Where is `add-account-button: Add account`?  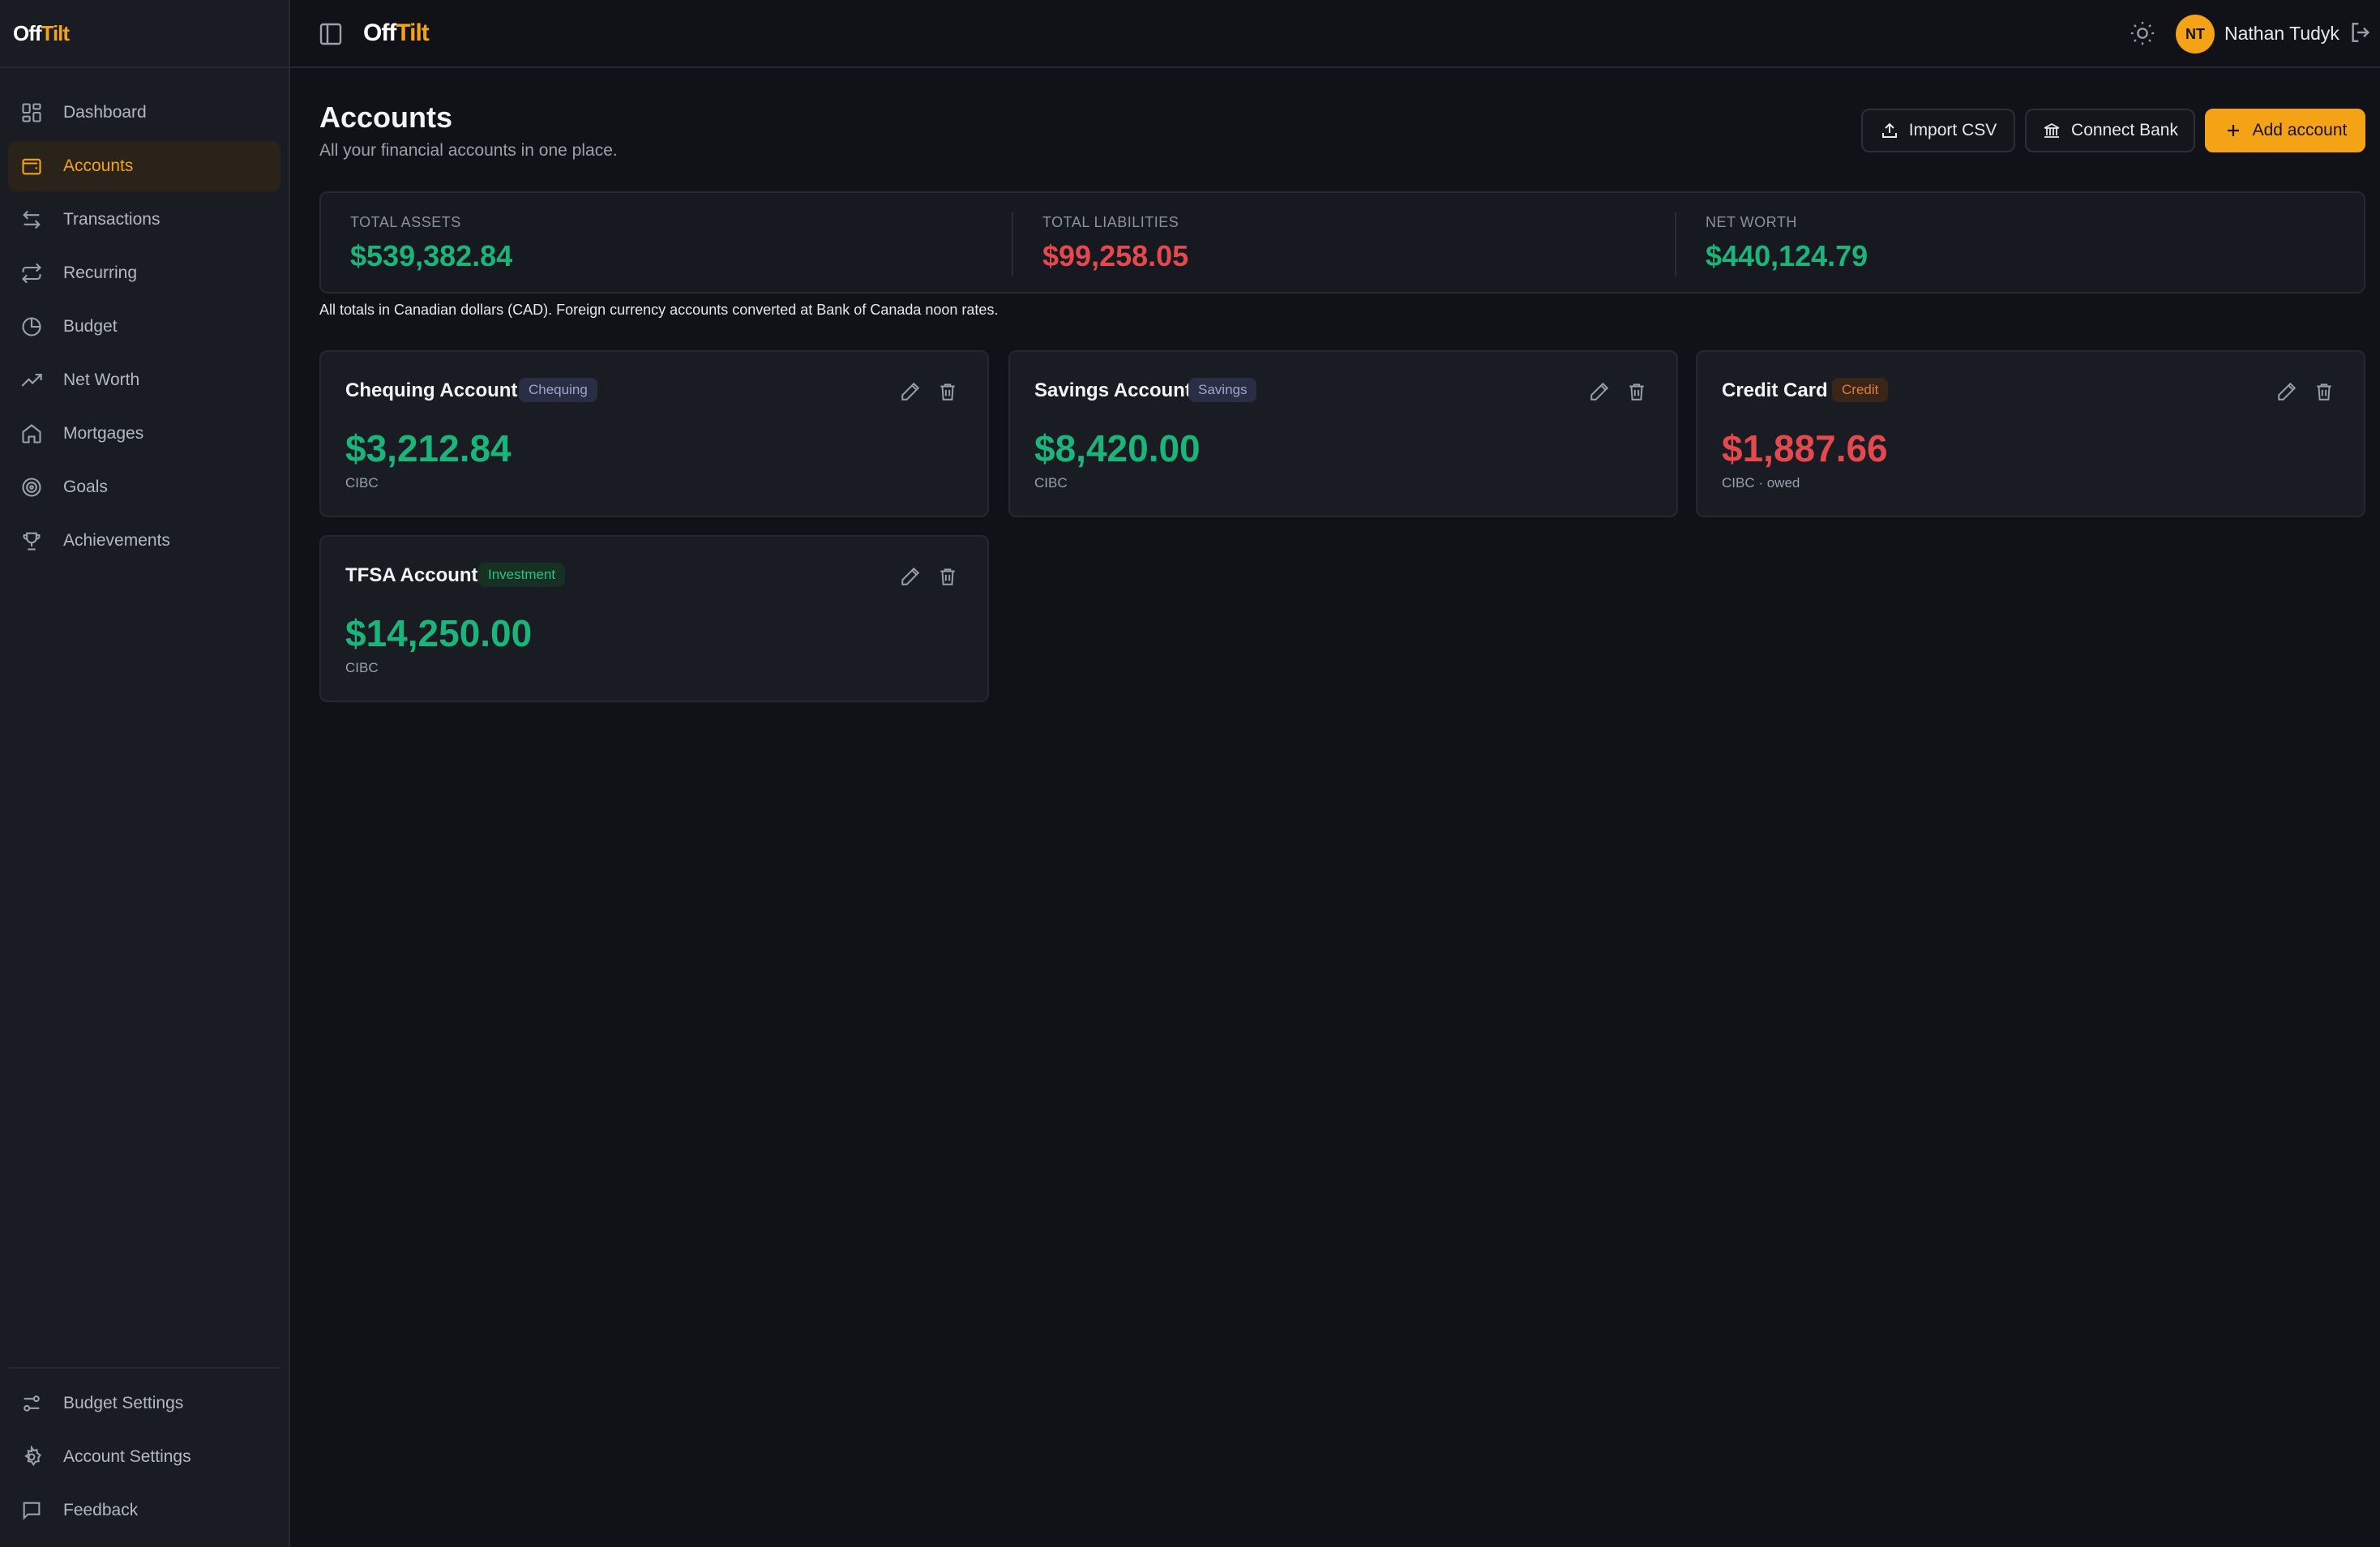
add-account-button: Add account is located at coordinates (2285, 130).